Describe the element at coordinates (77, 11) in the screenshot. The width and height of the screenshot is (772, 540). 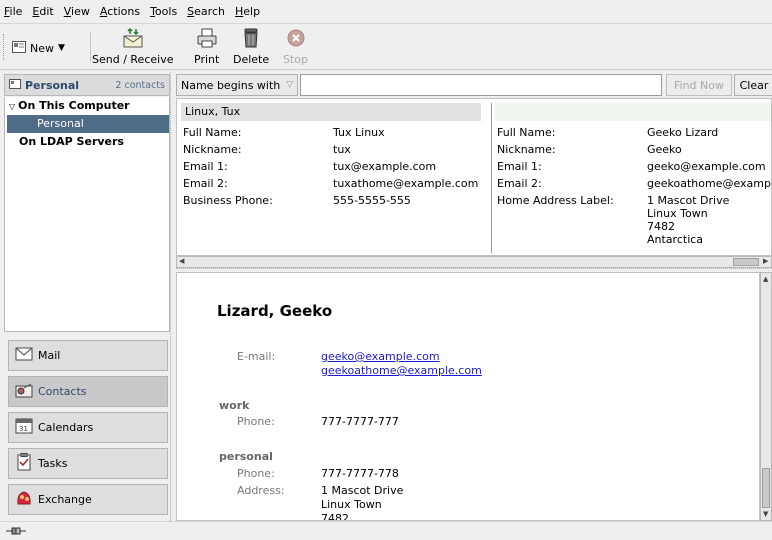
I see `menu-view: View` at that location.